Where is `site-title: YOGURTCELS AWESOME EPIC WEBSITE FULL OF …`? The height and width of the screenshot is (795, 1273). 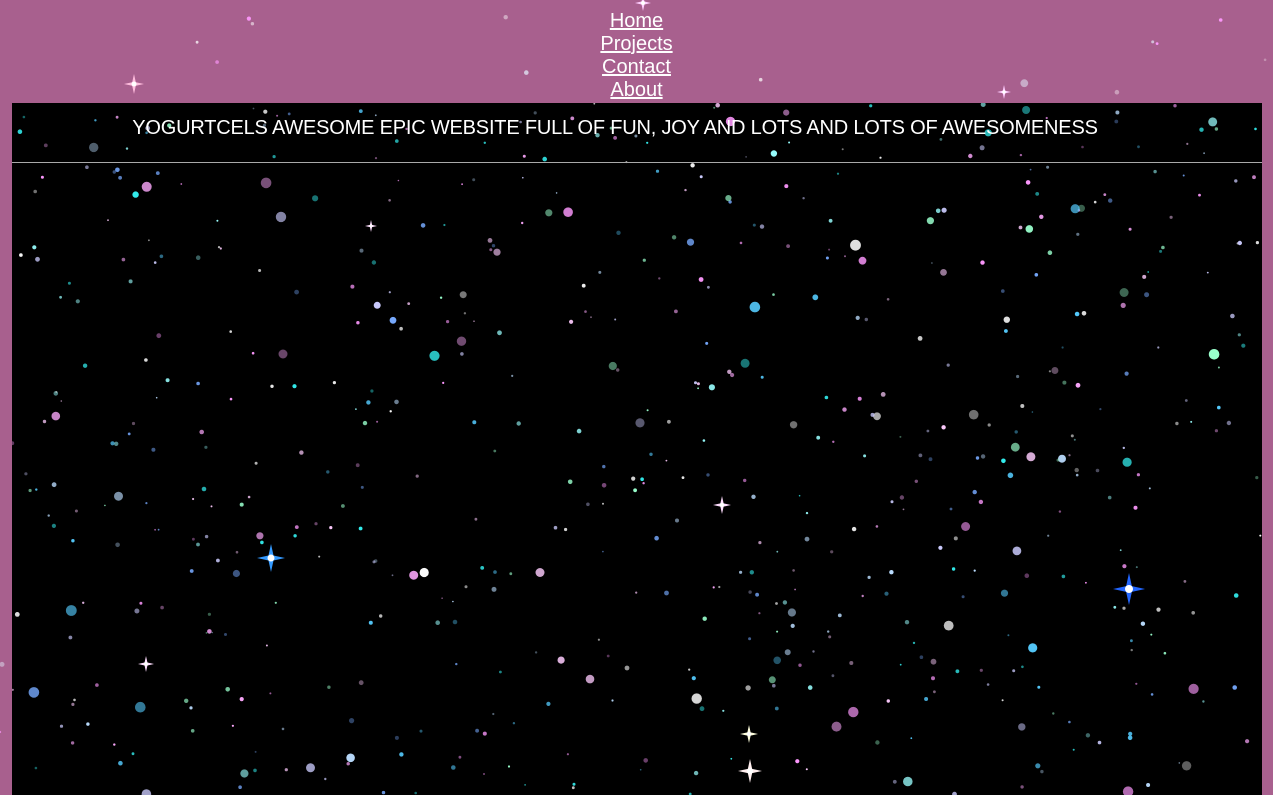 site-title: YOGURTCELS AWESOME EPIC WEBSITE FULL OF … is located at coordinates (615, 128).